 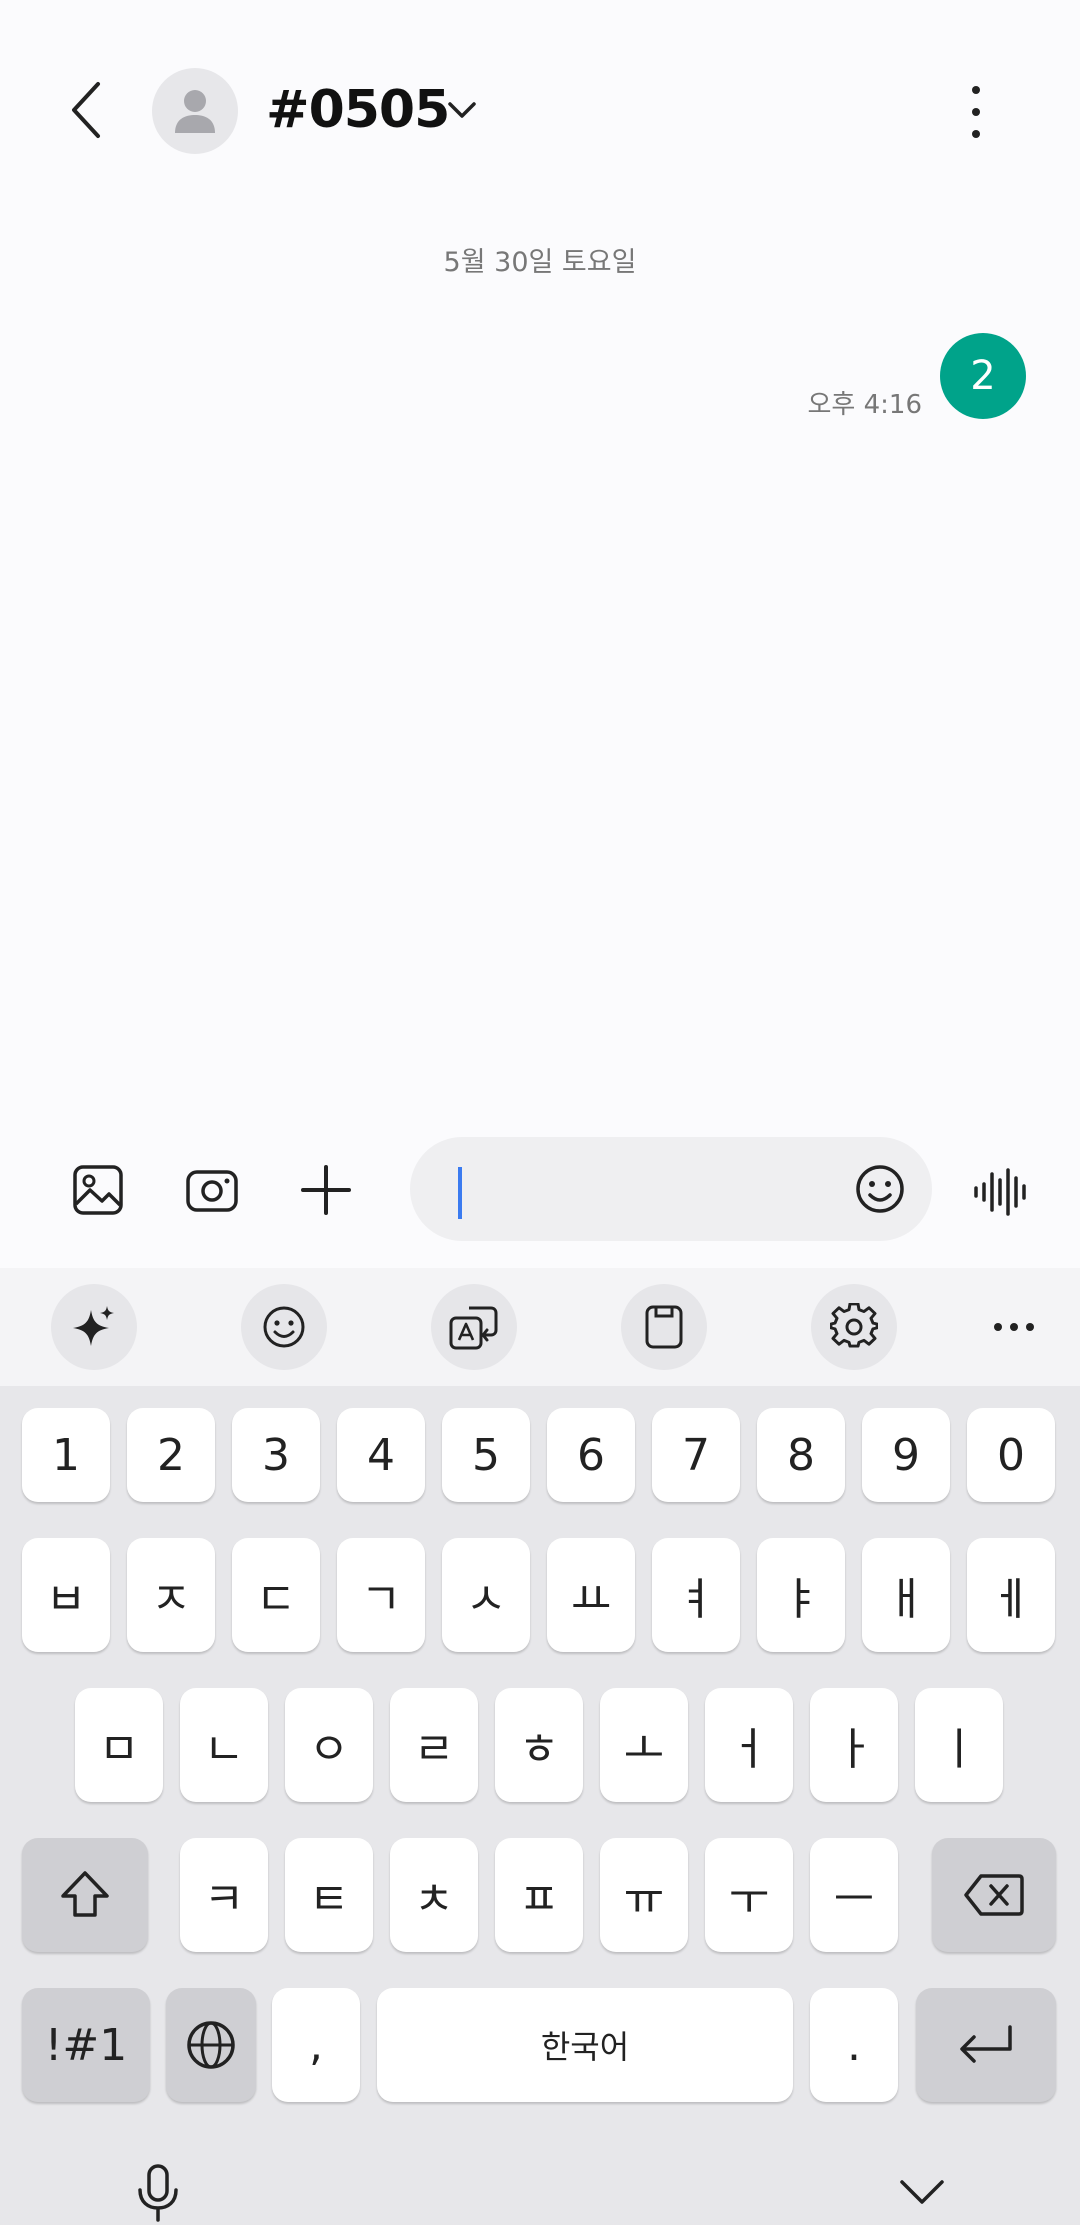 What do you see at coordinates (358, 110) in the screenshot?
I see `contact-title: #0505` at bounding box center [358, 110].